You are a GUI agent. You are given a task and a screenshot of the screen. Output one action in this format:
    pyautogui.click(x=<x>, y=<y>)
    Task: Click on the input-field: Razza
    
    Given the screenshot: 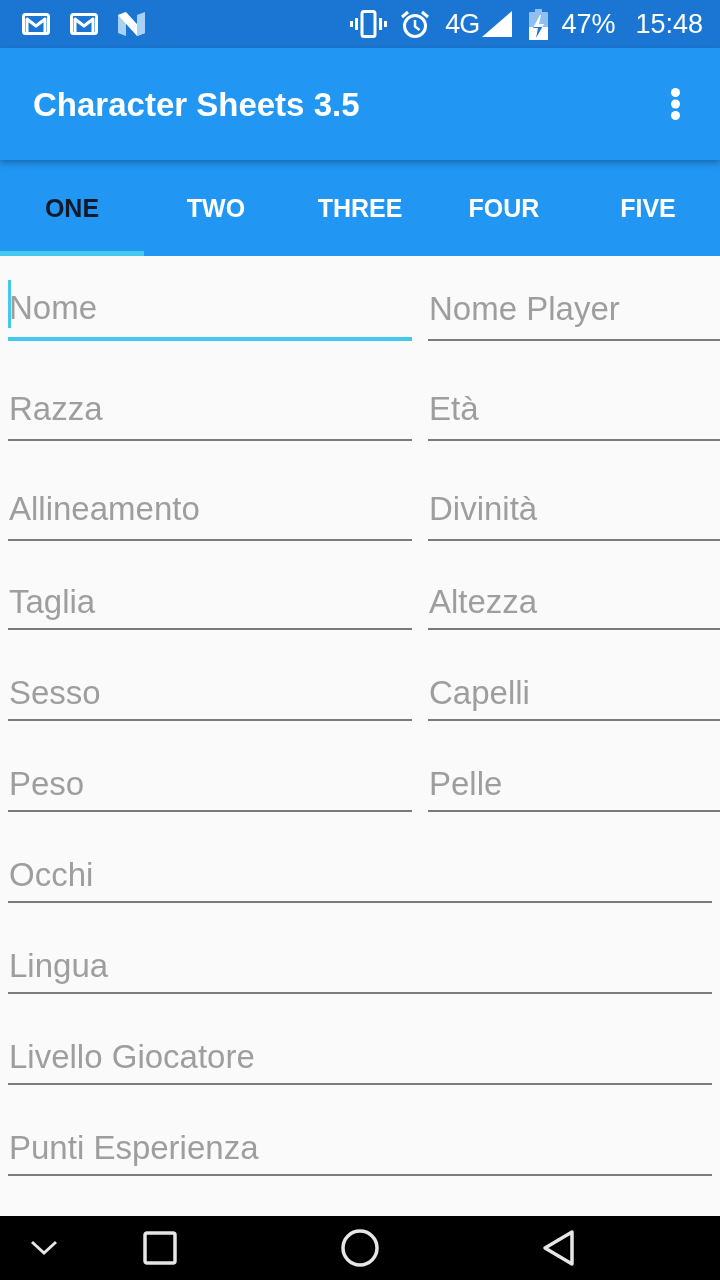 What is the action you would take?
    pyautogui.click(x=210, y=410)
    